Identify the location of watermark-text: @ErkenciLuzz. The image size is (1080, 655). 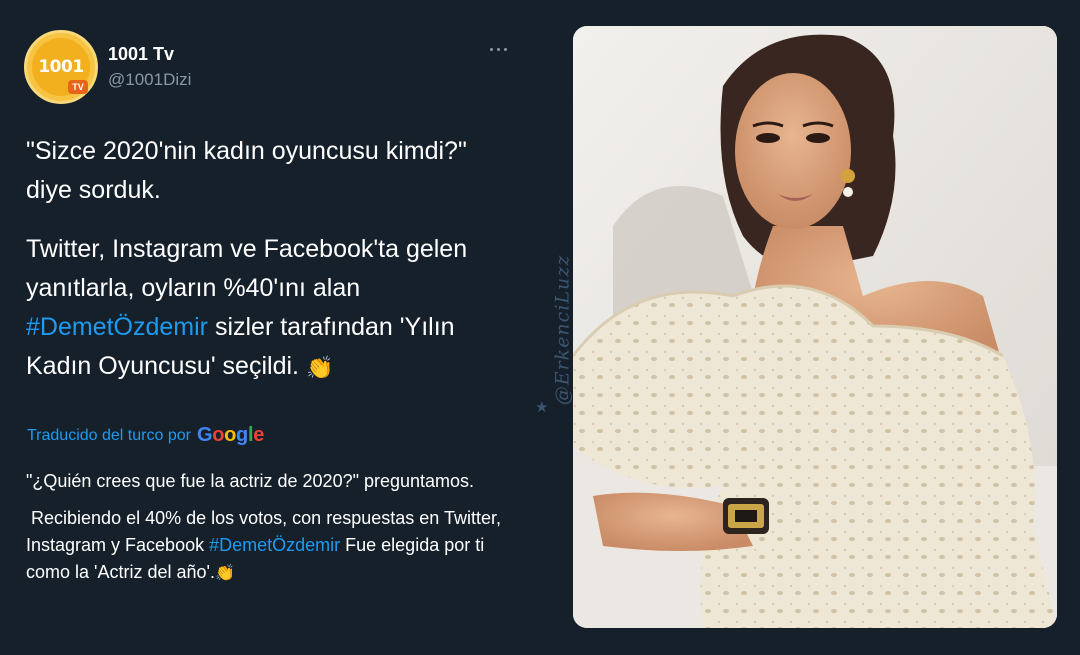
(562, 330).